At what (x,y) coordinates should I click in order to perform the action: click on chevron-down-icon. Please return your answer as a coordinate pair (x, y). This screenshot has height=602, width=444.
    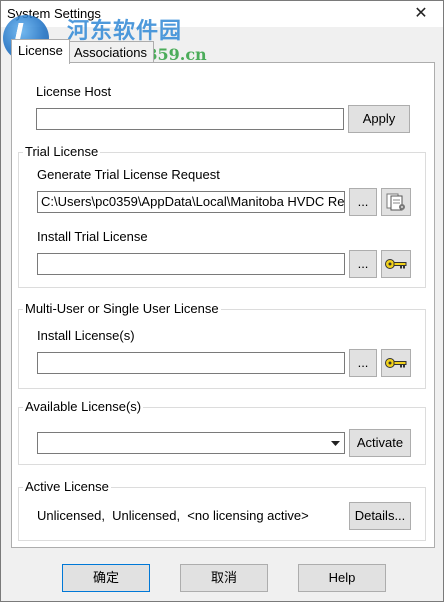
    Looking at the image, I should click on (335, 443).